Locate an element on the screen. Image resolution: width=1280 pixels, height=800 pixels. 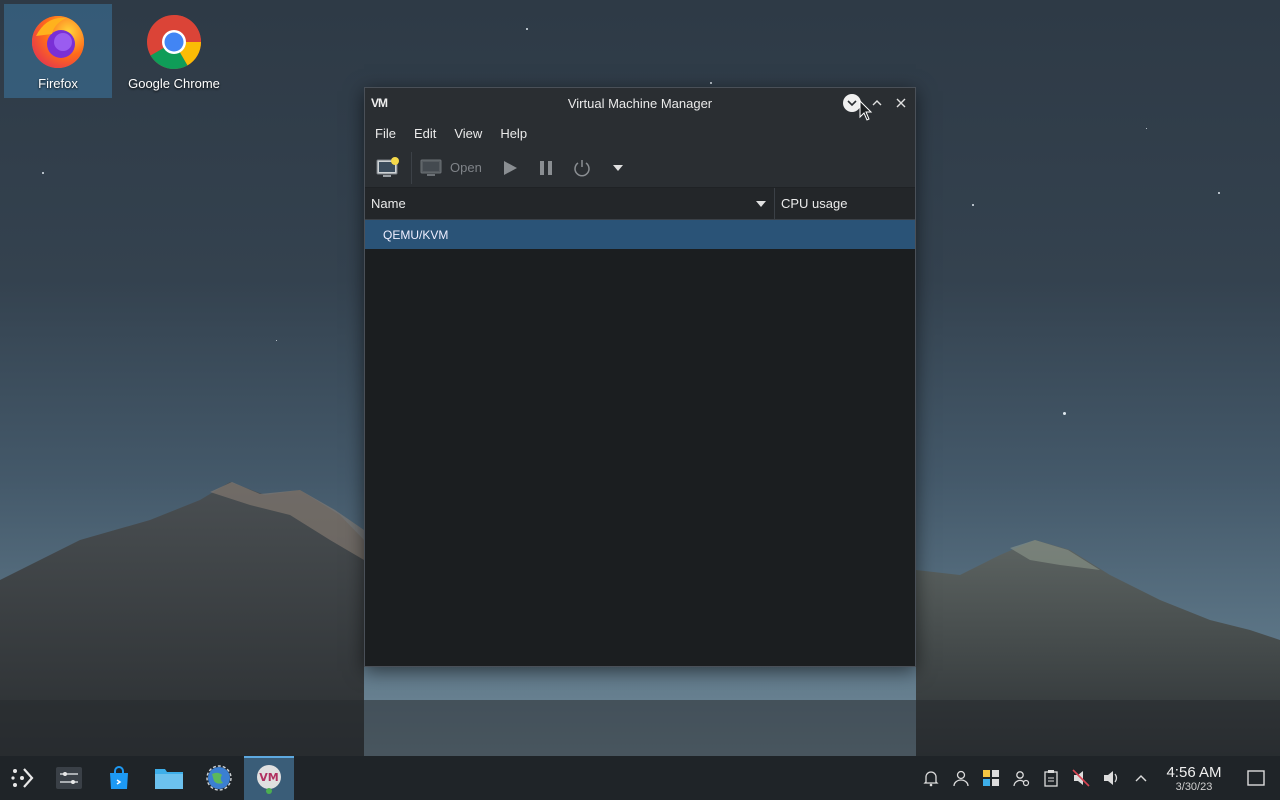
menu-file: File is located at coordinates (385, 133).